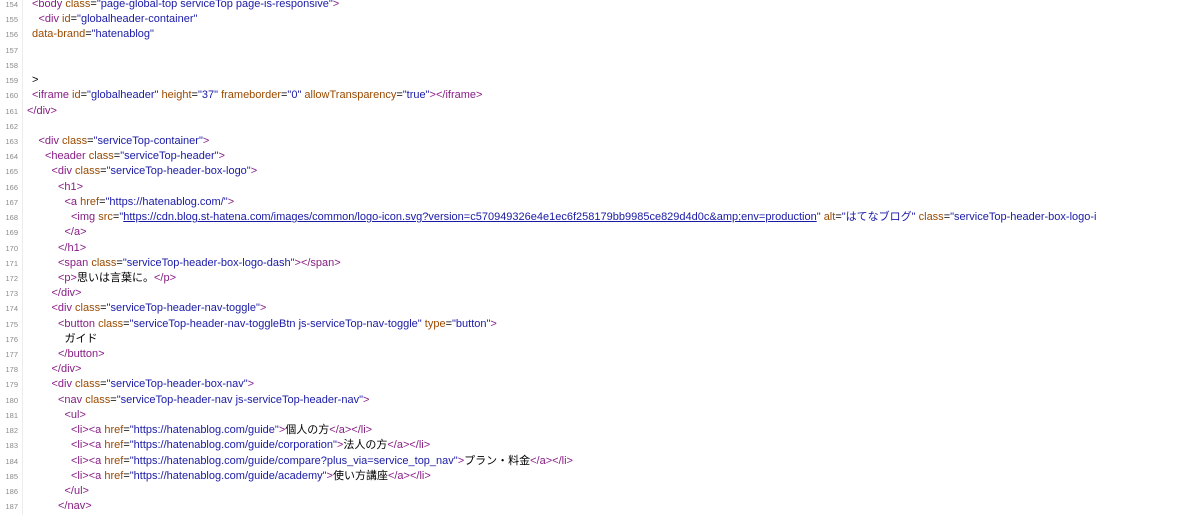  What do you see at coordinates (137, 19) in the screenshot?
I see `attr-value-token: "globalheader-container"` at bounding box center [137, 19].